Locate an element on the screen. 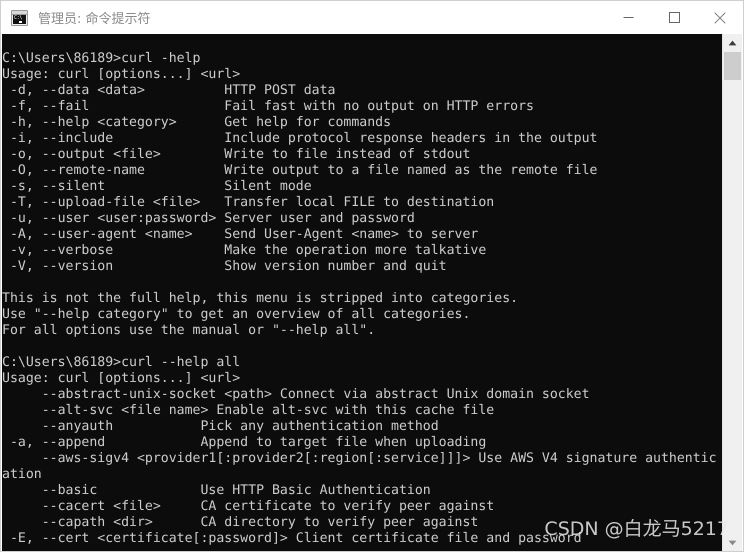 The width and height of the screenshot is (744, 552). scroll-down-arrow-icon is located at coordinates (732, 542).